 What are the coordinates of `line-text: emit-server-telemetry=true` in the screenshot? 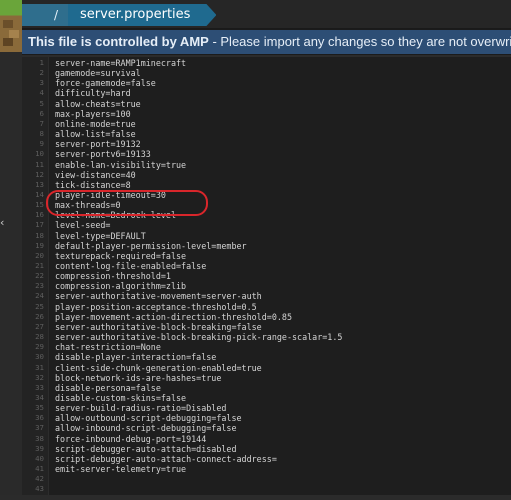 It's located at (120, 469).